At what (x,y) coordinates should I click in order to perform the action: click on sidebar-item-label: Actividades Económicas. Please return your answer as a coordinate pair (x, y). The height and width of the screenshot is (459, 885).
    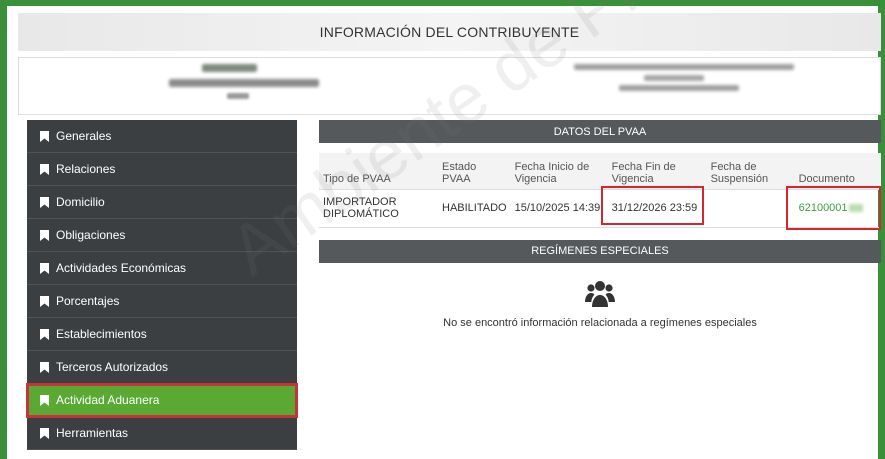
    Looking at the image, I should click on (121, 268).